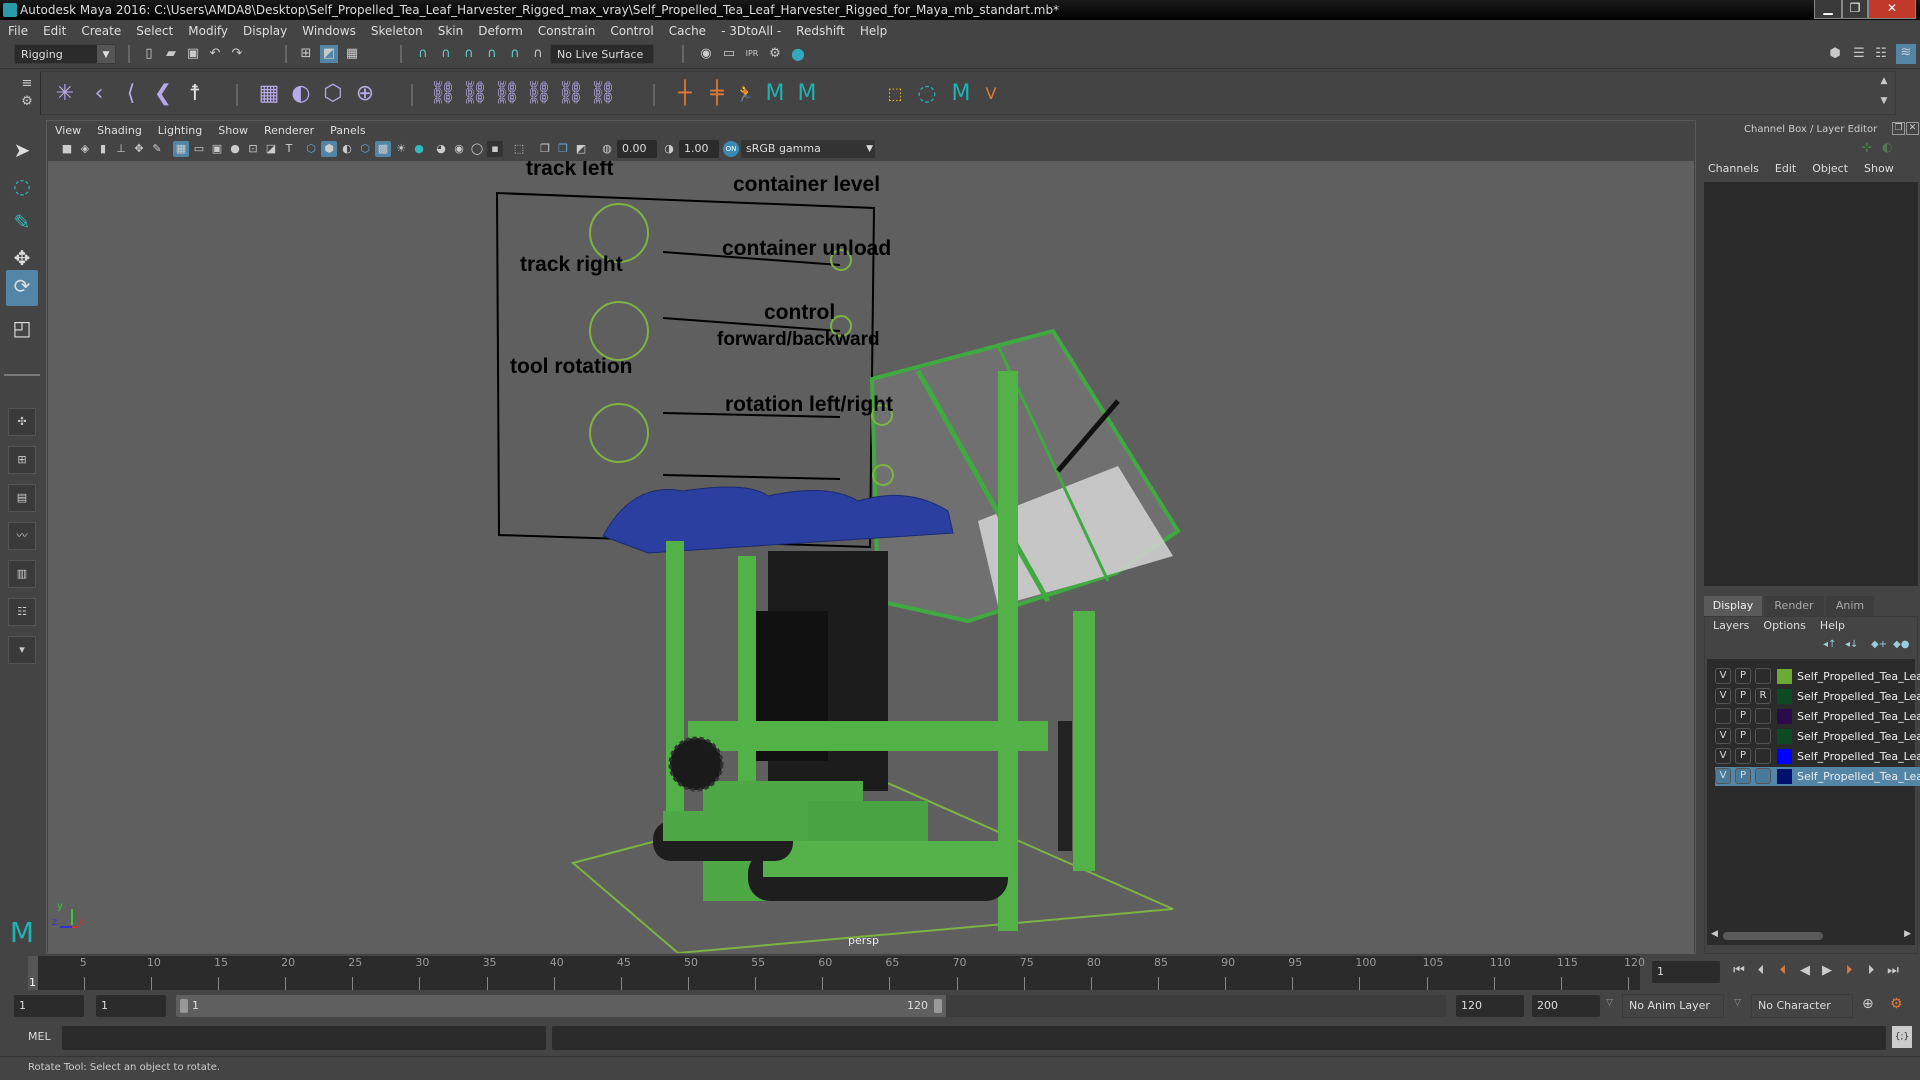  What do you see at coordinates (669, 149) in the screenshot?
I see `gamma-icon: ◑` at bounding box center [669, 149].